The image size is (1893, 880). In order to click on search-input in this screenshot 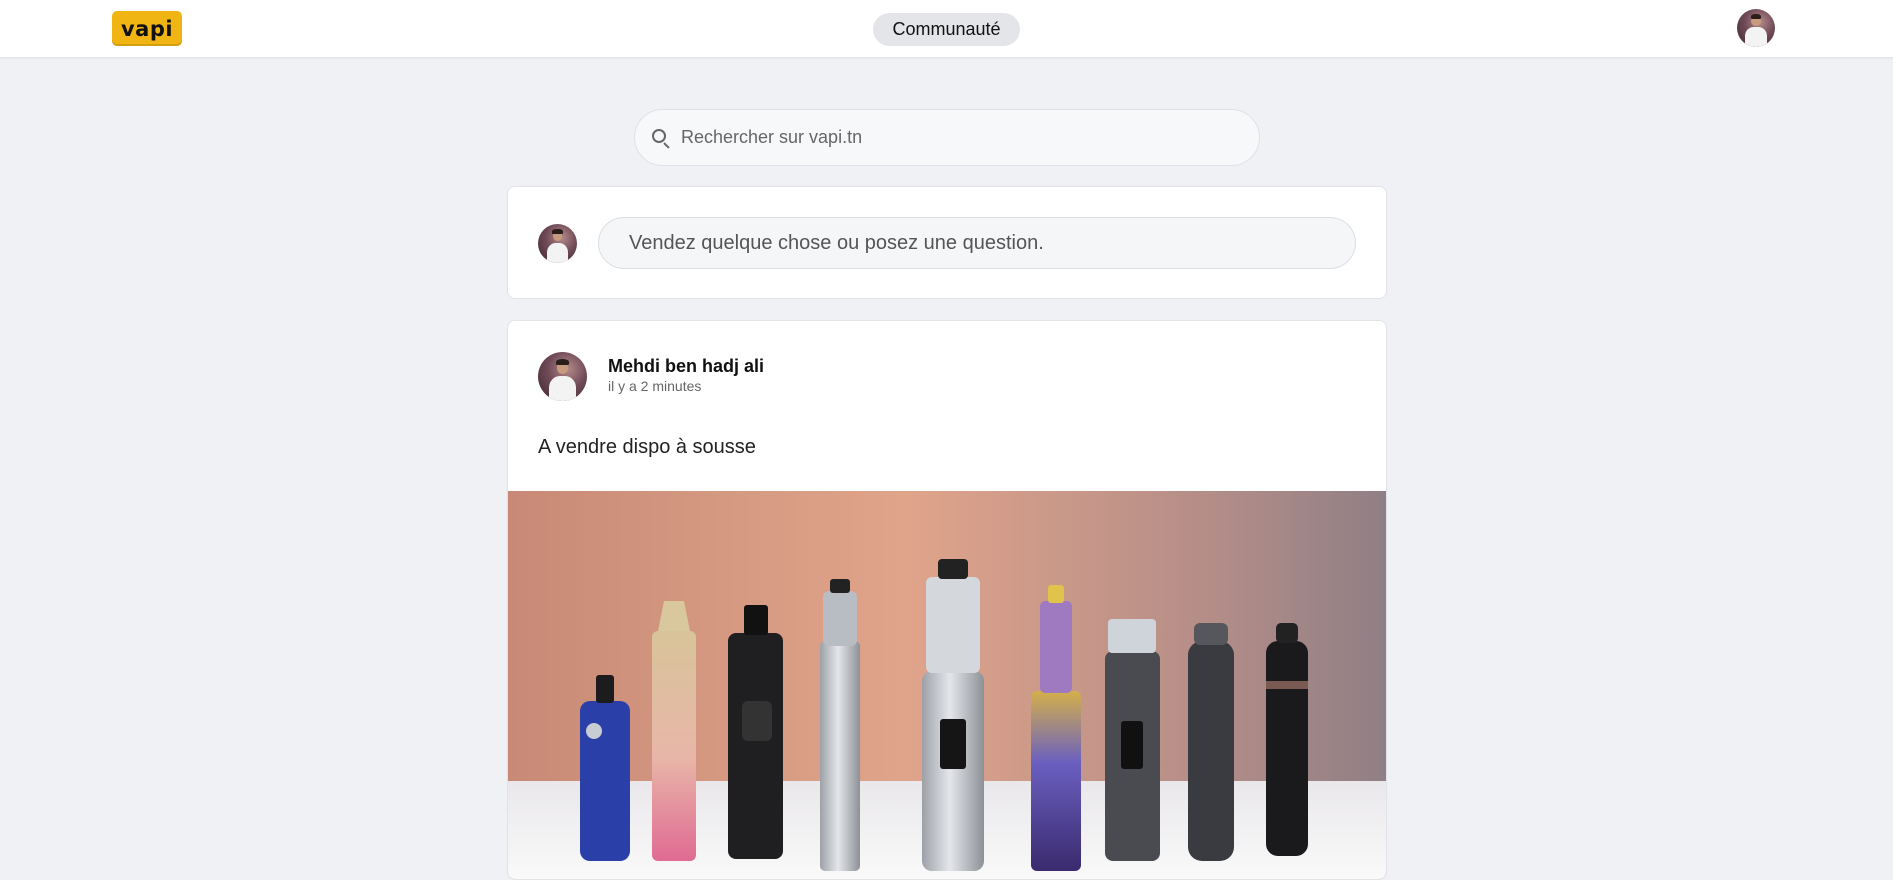, I will do `click(951, 137)`.